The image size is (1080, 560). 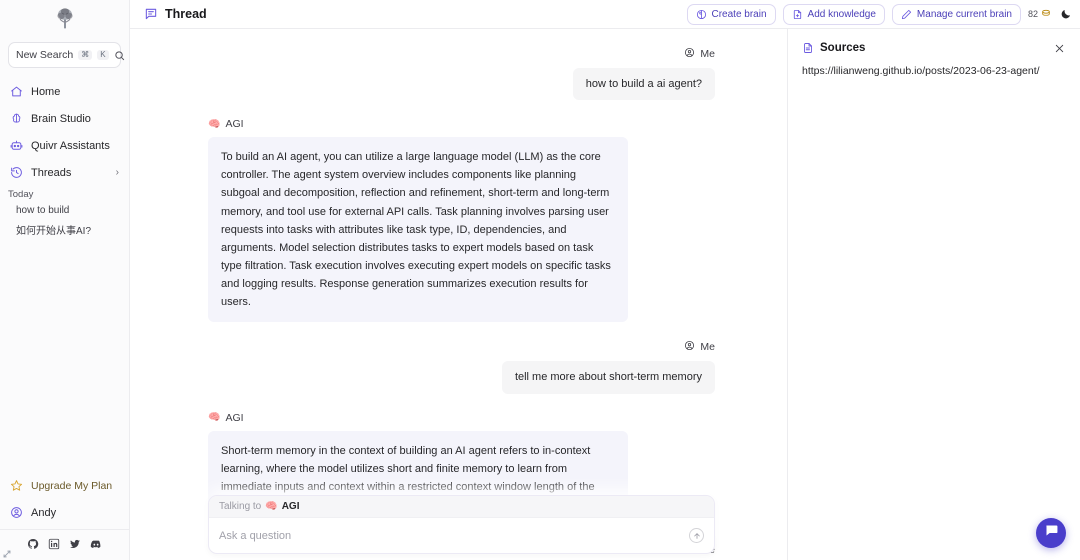 I want to click on manage-current-brain-label: Manage current brain, so click(x=964, y=14).